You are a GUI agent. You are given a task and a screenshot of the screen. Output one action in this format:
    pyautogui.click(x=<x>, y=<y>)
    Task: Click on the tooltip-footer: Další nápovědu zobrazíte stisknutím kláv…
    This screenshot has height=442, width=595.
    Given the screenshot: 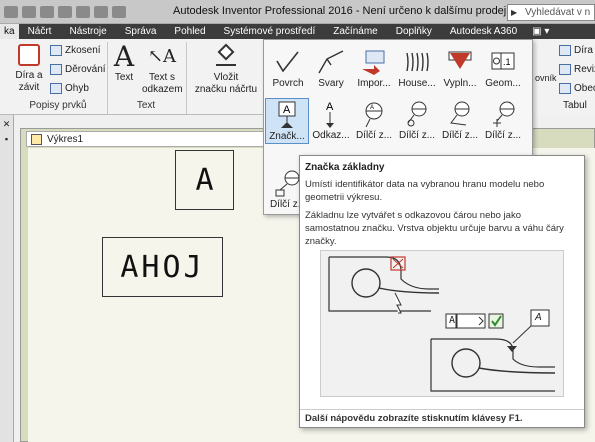 What is the action you would take?
    pyautogui.click(x=442, y=418)
    